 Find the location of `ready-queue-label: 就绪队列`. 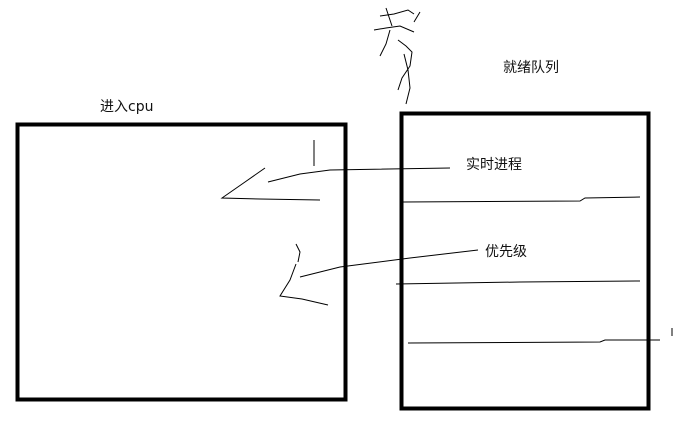

ready-queue-label: 就绪队列 is located at coordinates (531, 68).